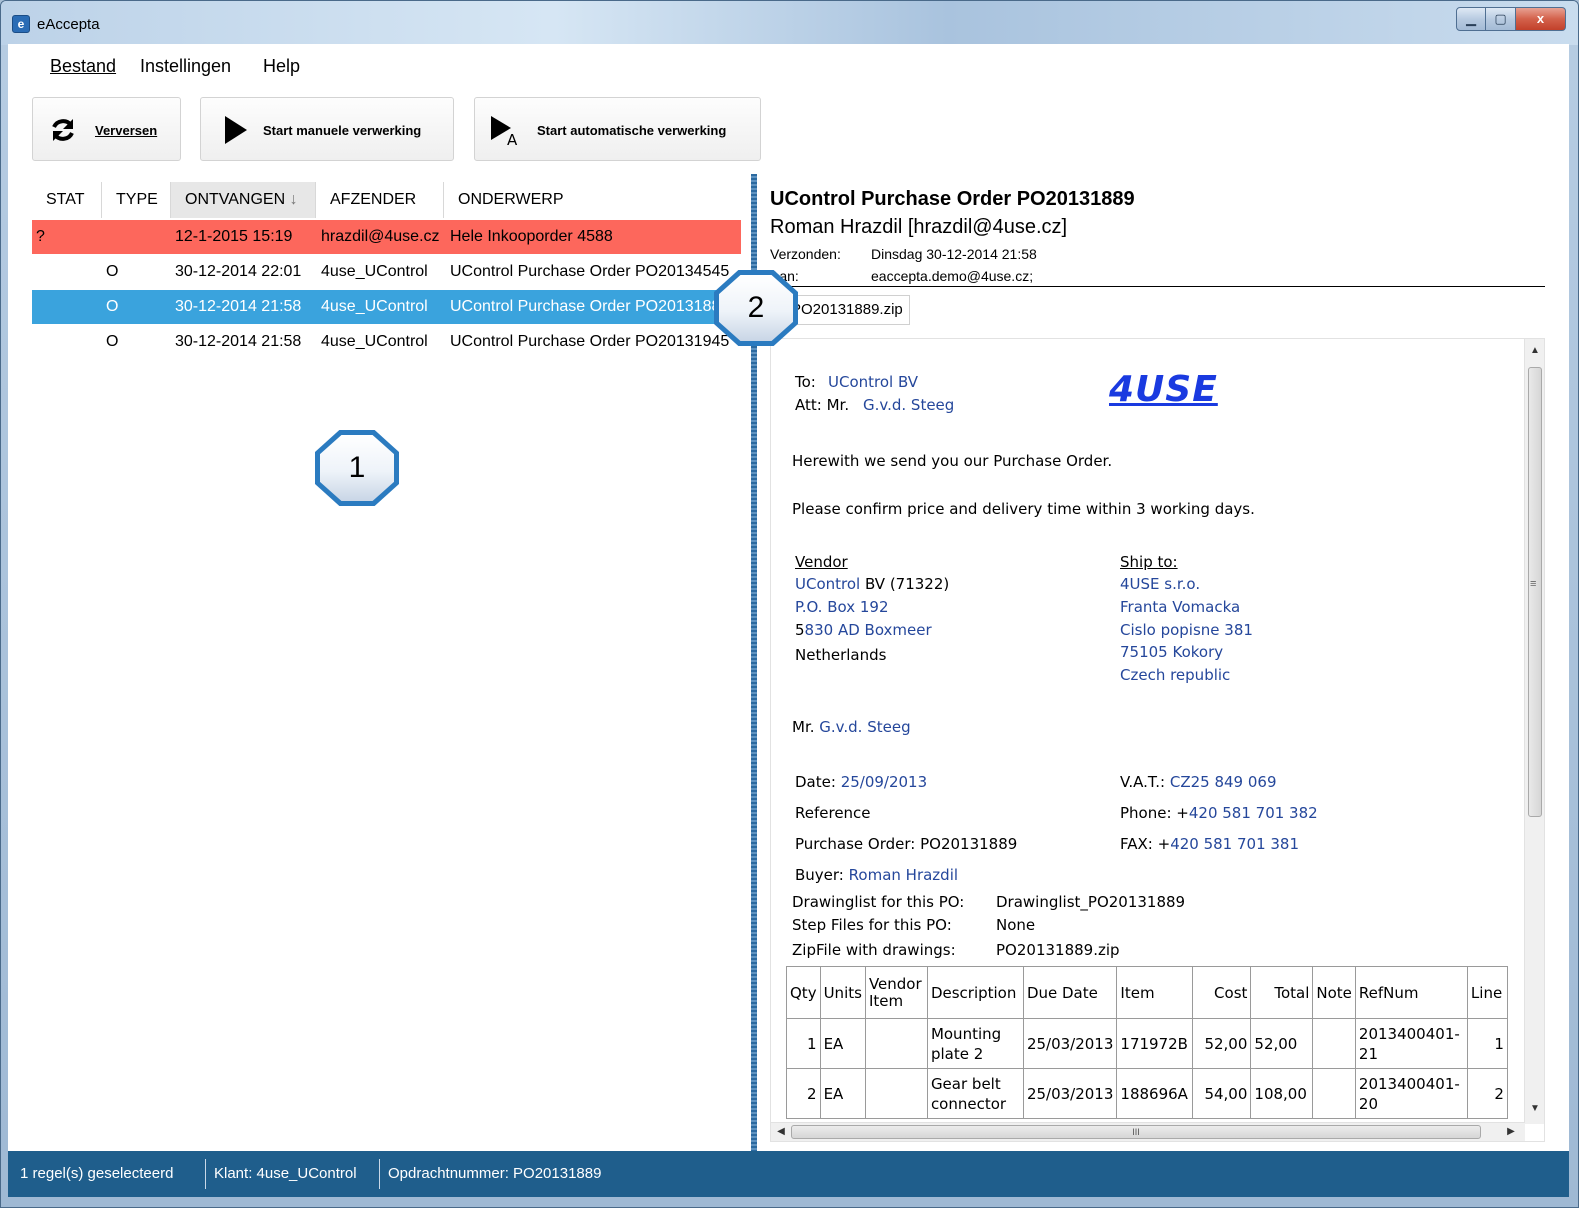  What do you see at coordinates (805, 254) in the screenshot?
I see `sent-label: Verzonden:` at bounding box center [805, 254].